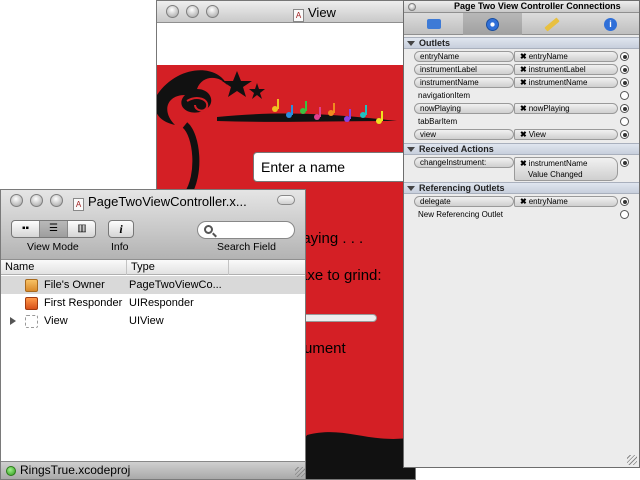 This screenshot has width=640, height=480. What do you see at coordinates (464, 201) in the screenshot?
I see `referencing-outlet-name: delegate` at bounding box center [464, 201].